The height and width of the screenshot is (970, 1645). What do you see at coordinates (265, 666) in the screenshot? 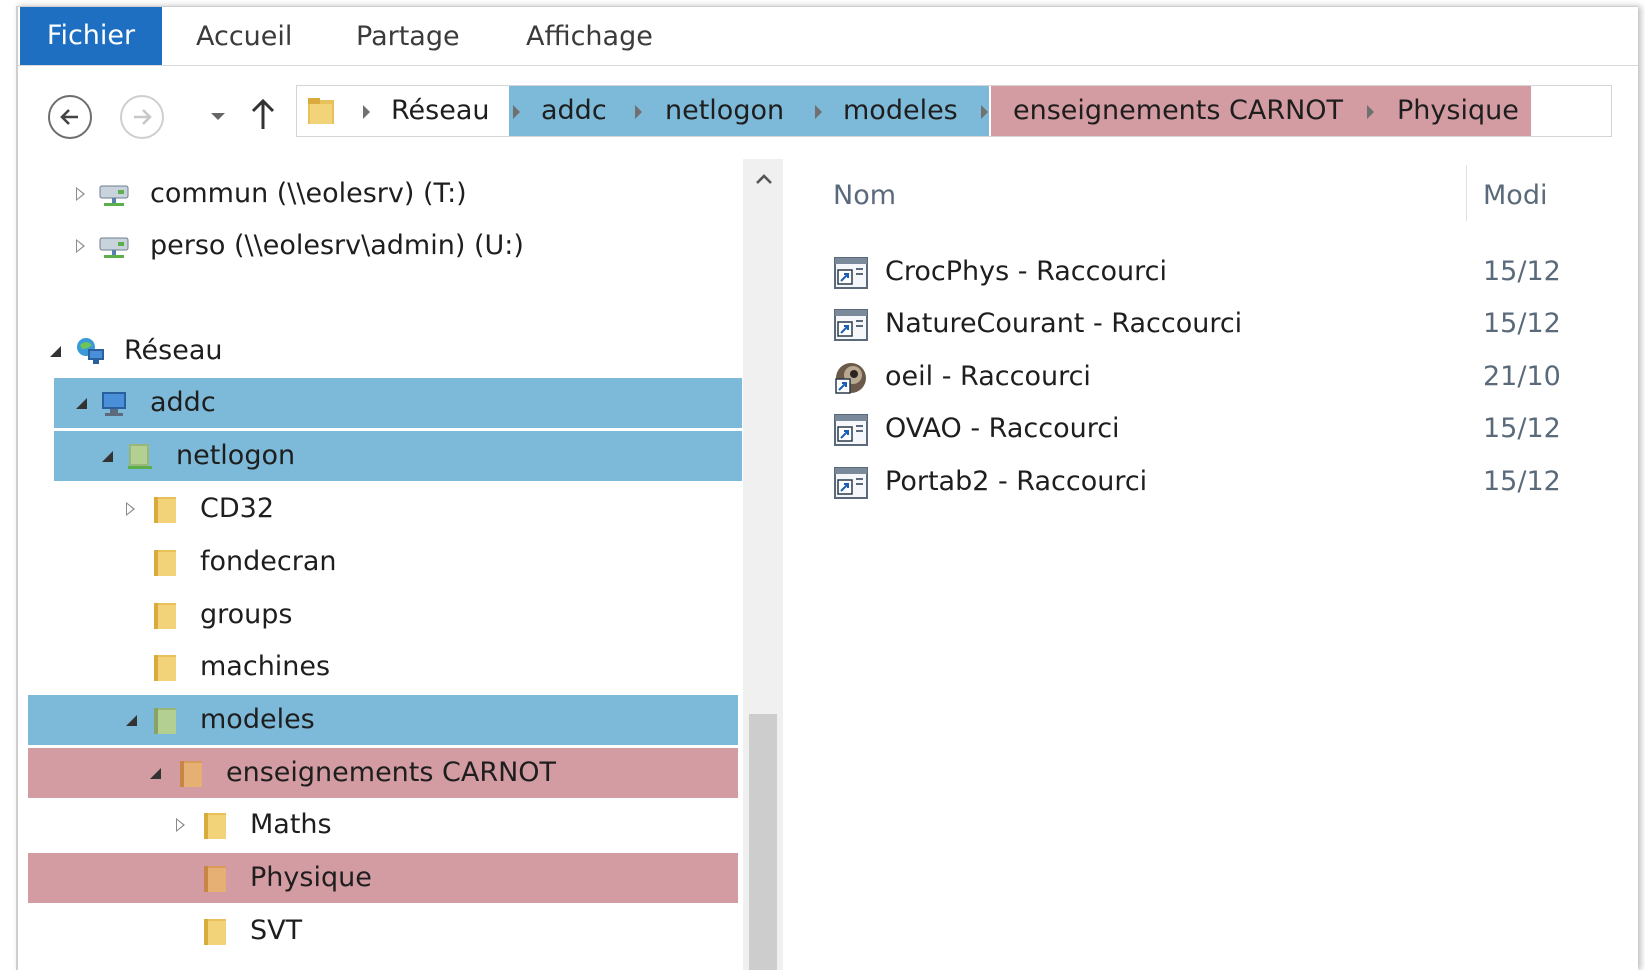
I see `tree-item-label: machines` at bounding box center [265, 666].